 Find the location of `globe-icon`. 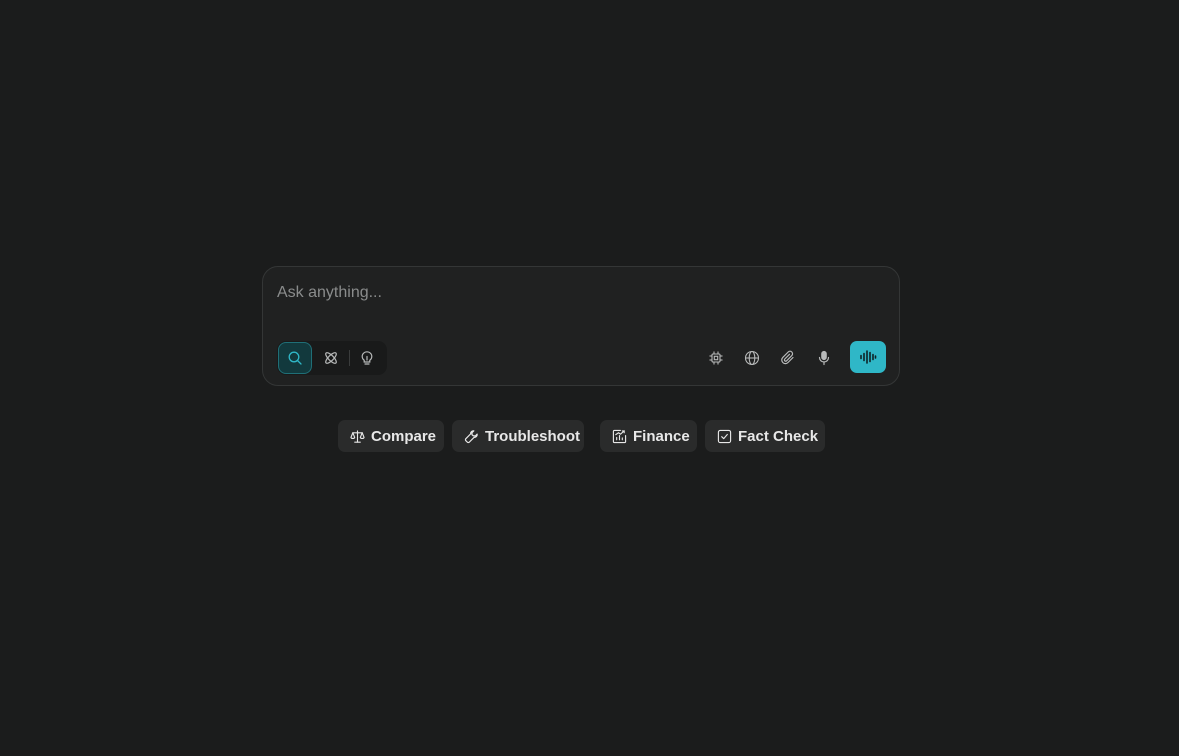

globe-icon is located at coordinates (752, 358).